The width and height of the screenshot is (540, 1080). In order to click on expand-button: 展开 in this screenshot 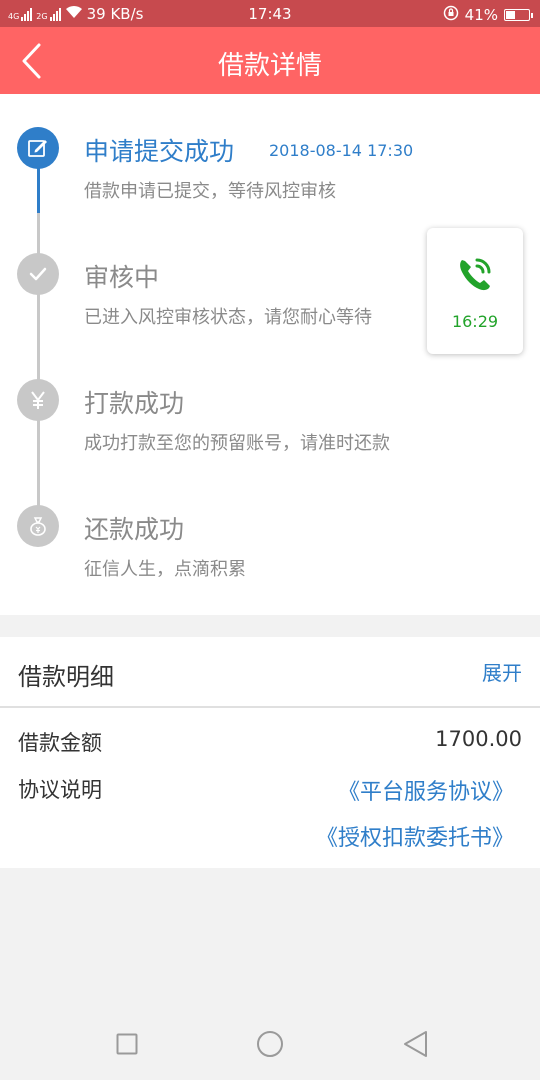, I will do `click(502, 671)`.